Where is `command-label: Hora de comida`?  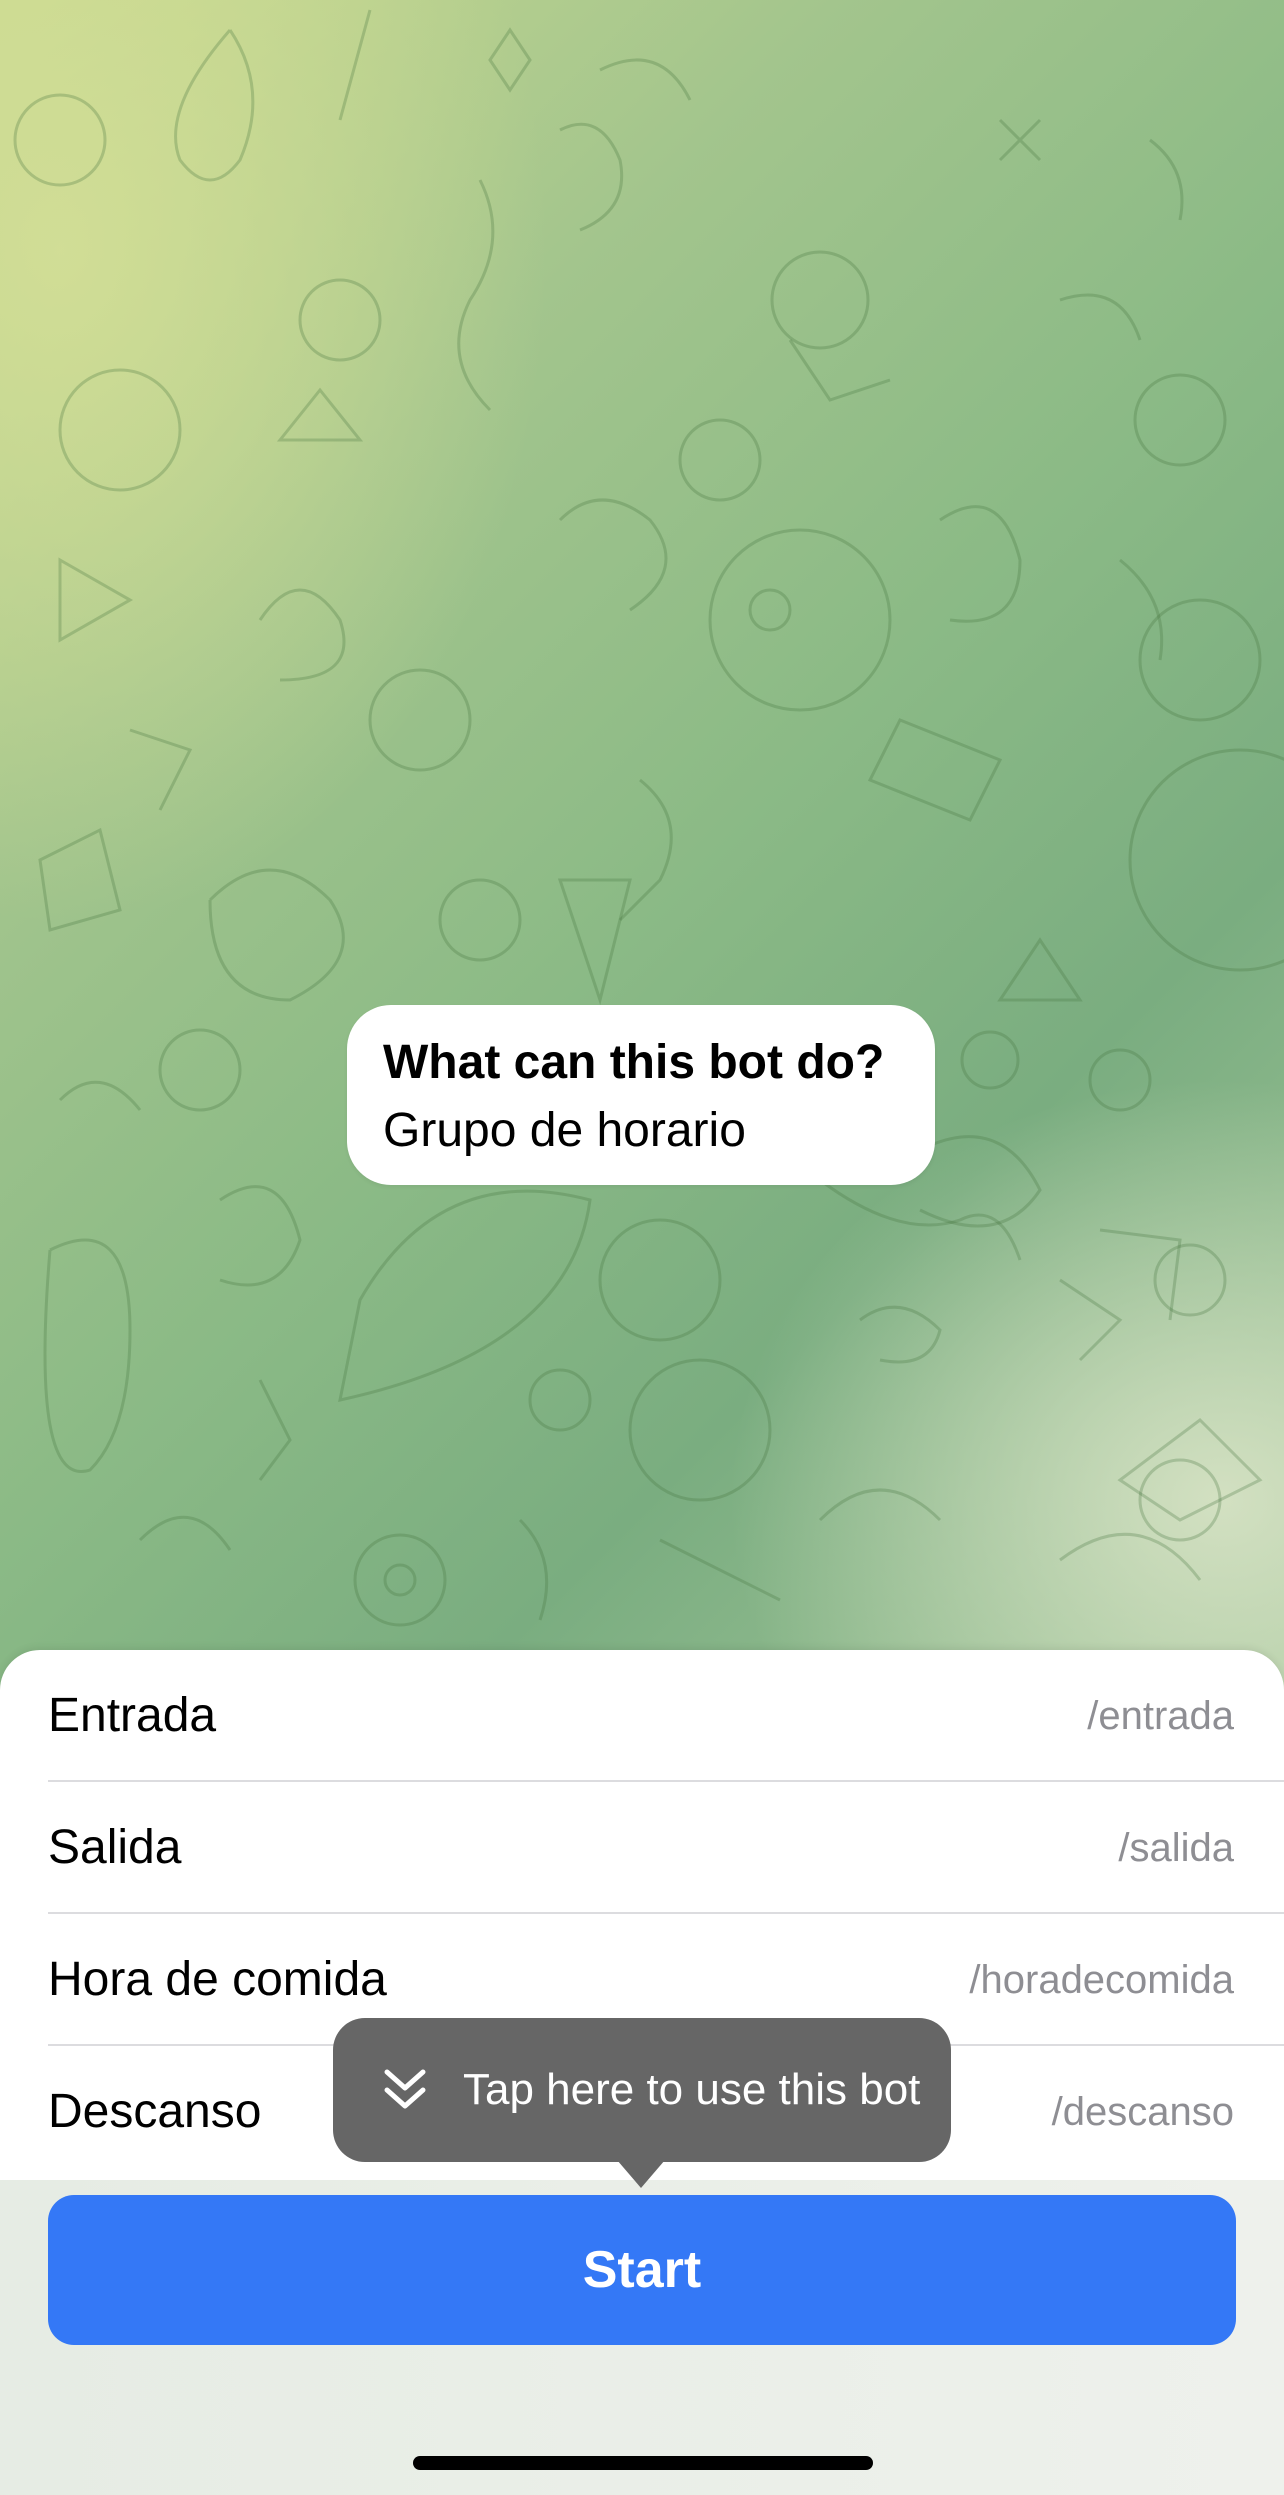
command-label: Hora de comida is located at coordinates (217, 1979).